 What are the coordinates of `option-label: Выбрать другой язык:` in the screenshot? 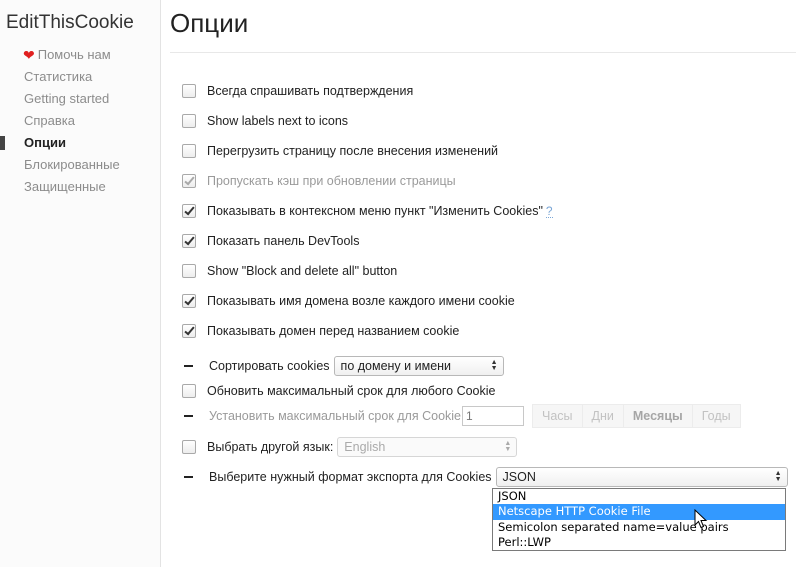 It's located at (270, 447).